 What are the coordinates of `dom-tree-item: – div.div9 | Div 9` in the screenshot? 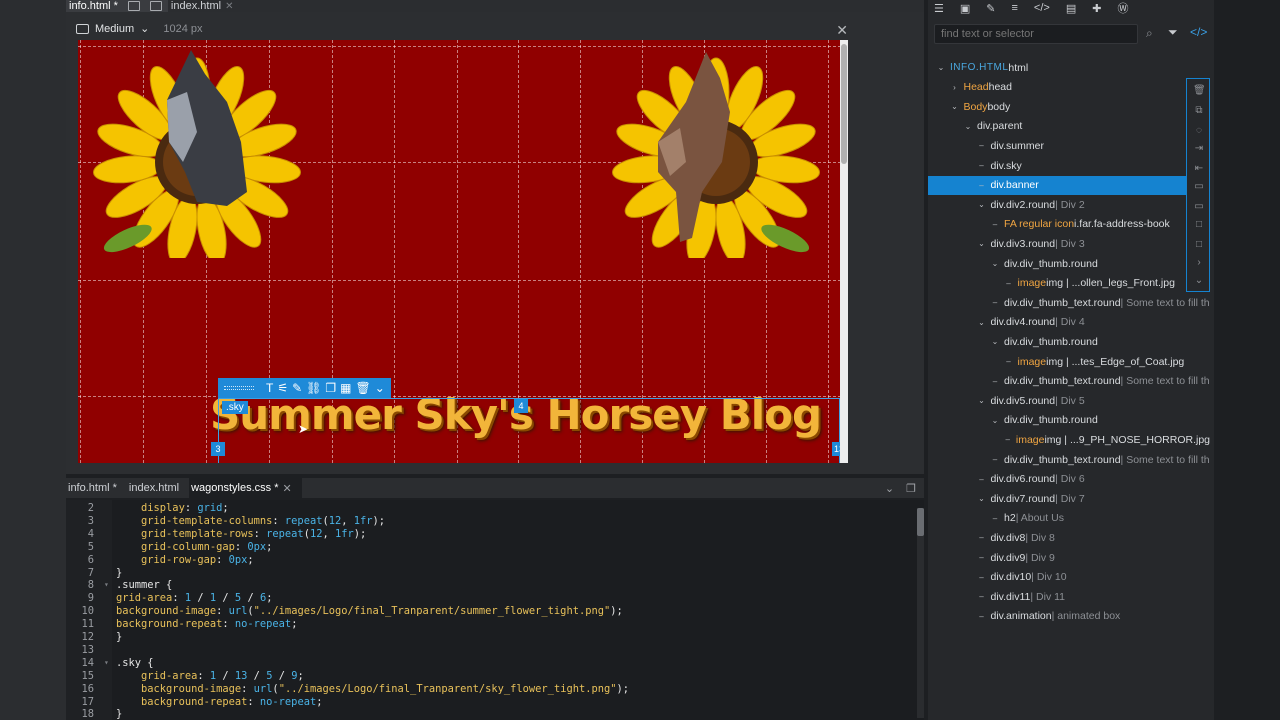 It's located at (1069, 557).